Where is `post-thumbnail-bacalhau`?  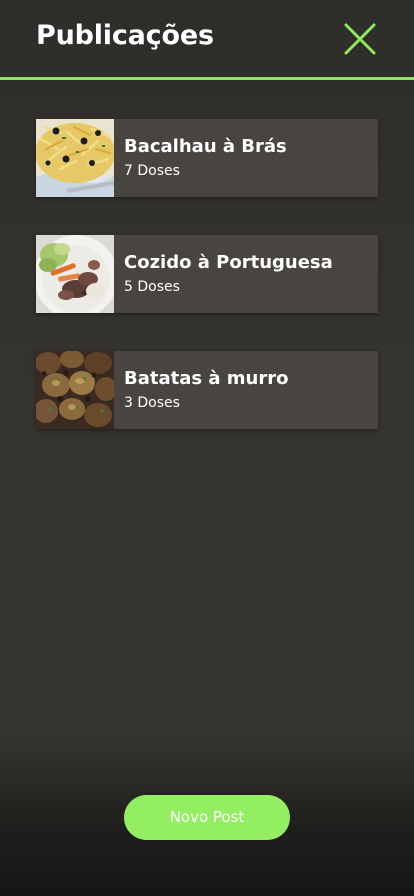
post-thumbnail-bacalhau is located at coordinates (75, 158).